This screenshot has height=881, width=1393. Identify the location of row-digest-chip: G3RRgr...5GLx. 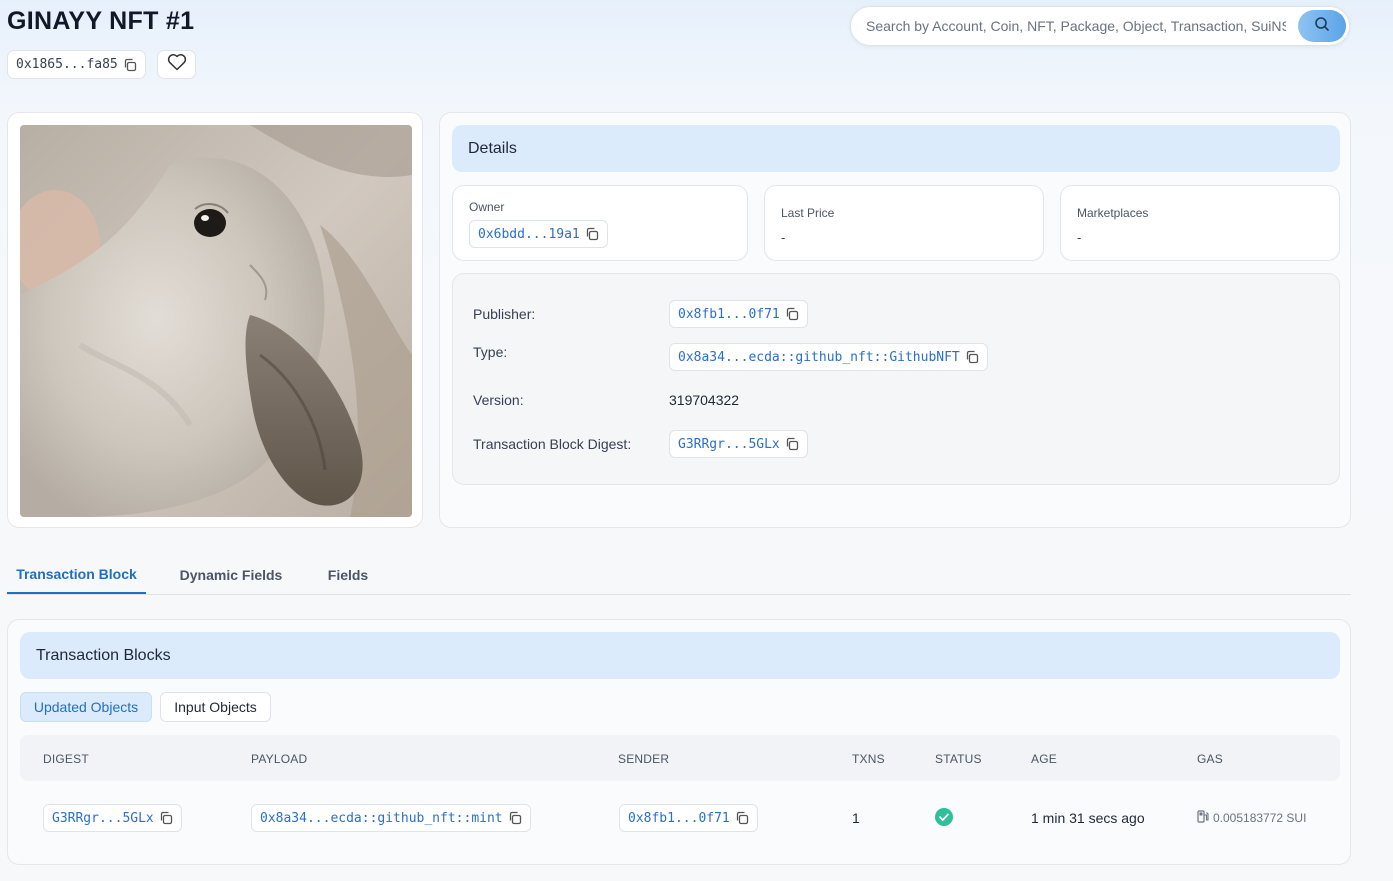
(112, 818).